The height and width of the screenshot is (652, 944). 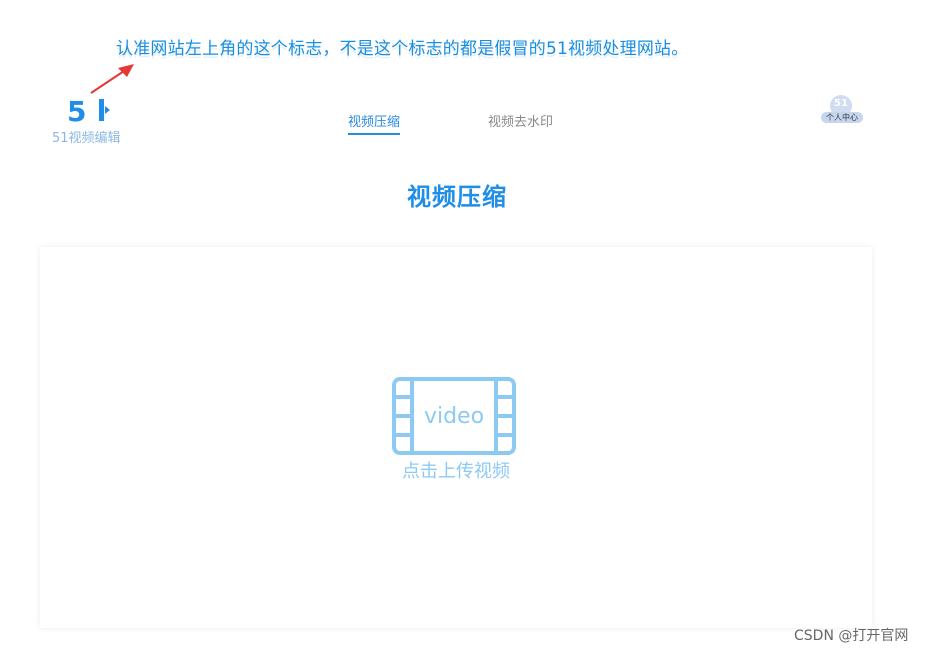 I want to click on user-center-button: 51 个人中心, so click(x=842, y=110).